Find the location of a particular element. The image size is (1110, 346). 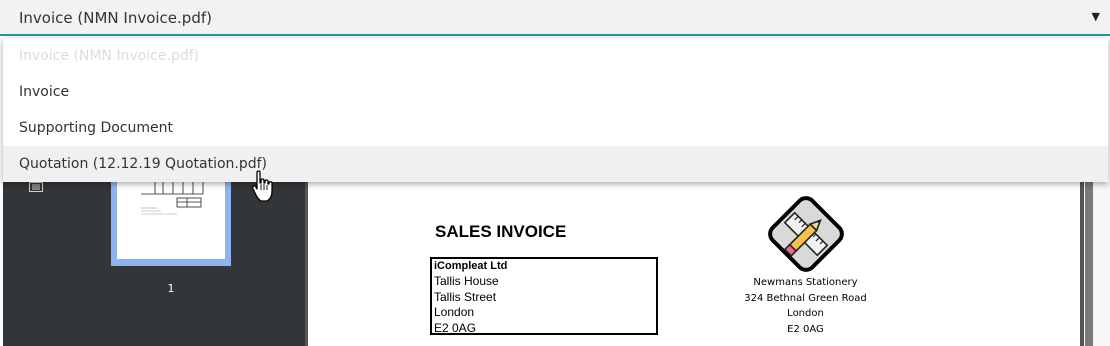

page-thumbnail is located at coordinates (171, 219).